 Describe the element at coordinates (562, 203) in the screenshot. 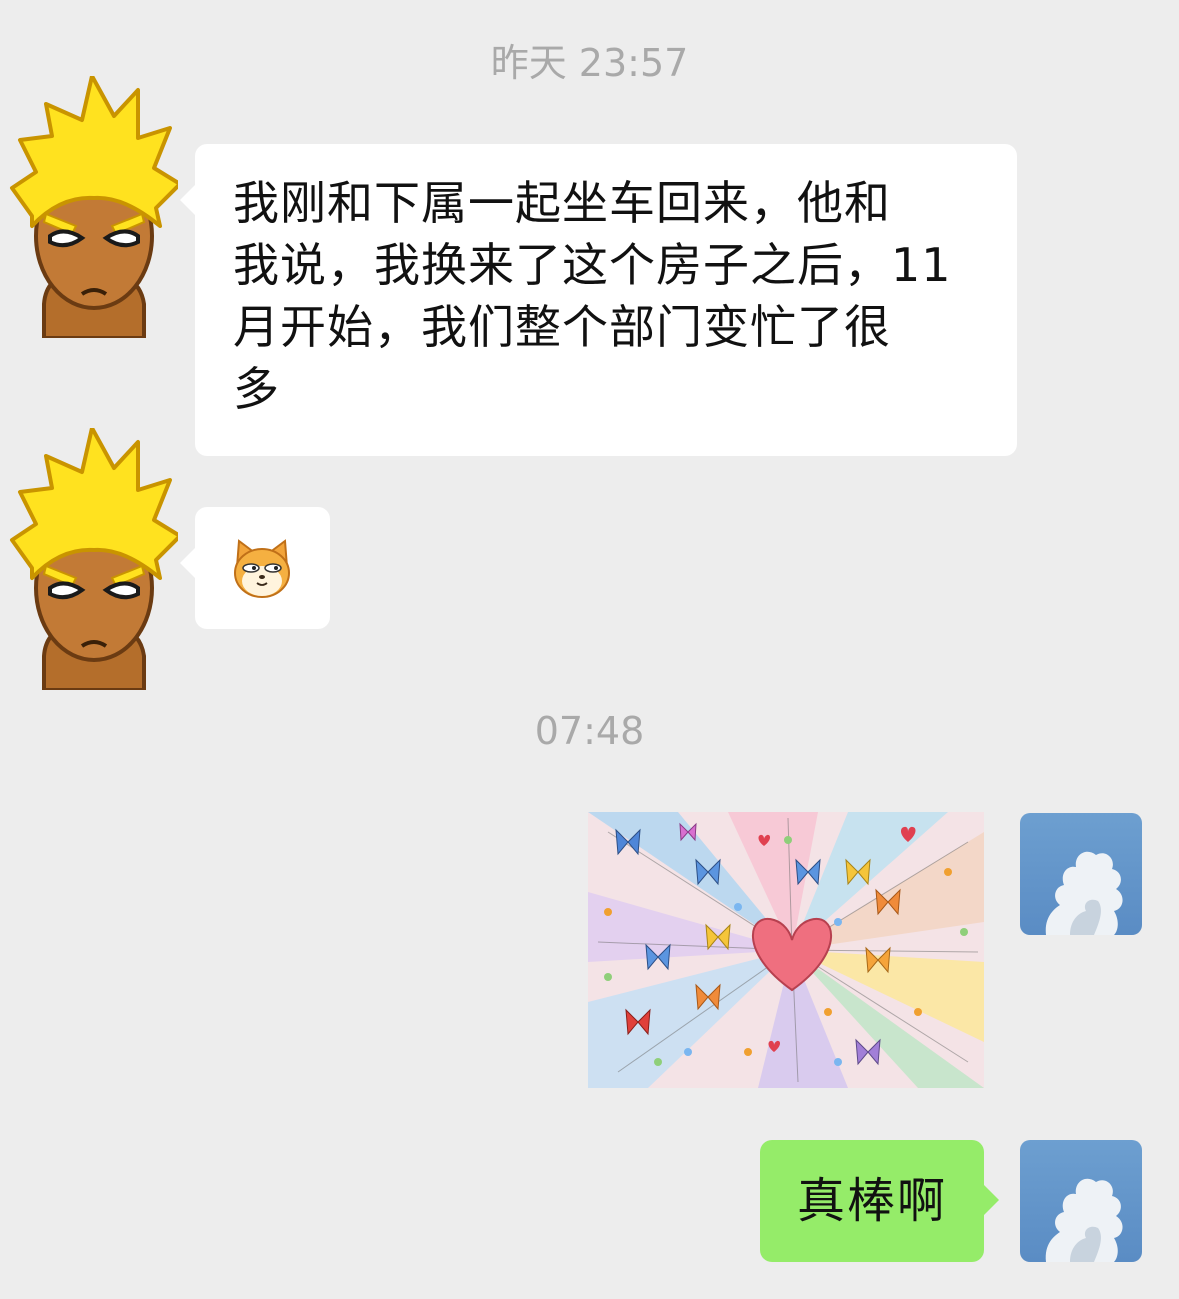

I see `message-text-line: 我刚和下属一起坐车回来，他和` at that location.